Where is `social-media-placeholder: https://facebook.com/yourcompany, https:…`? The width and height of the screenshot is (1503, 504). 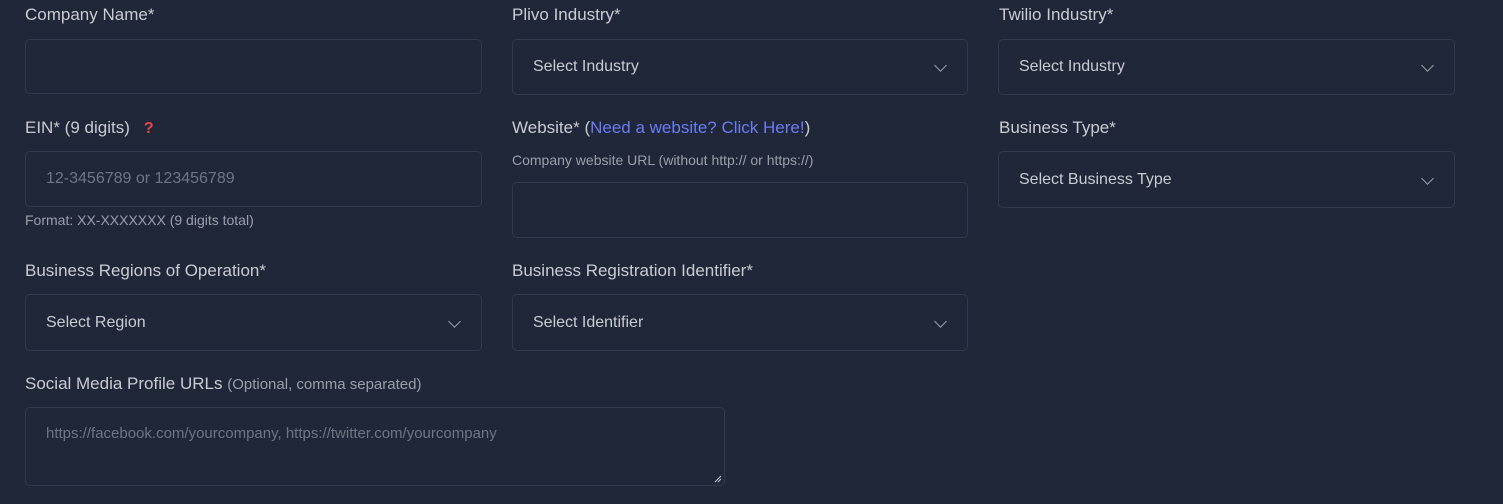
social-media-placeholder: https://facebook.com/yourcompany, https:… is located at coordinates (271, 433).